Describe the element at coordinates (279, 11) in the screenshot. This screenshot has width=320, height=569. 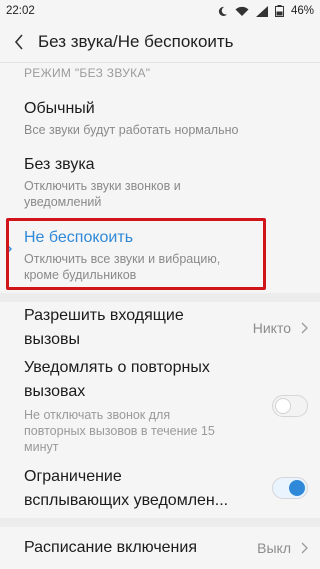
I see `battery-icon` at that location.